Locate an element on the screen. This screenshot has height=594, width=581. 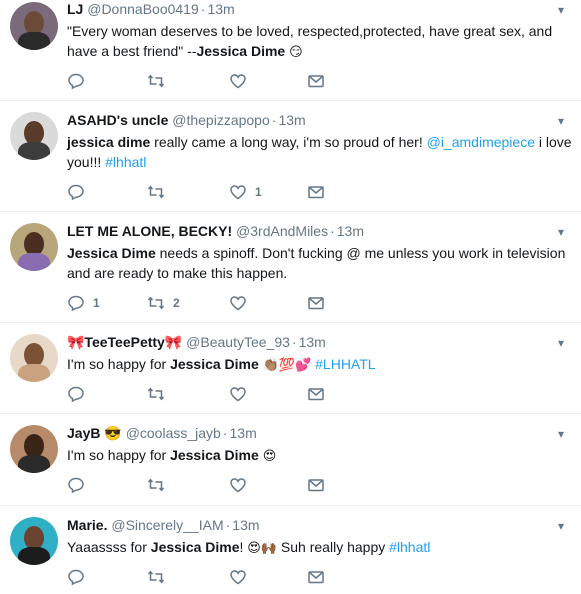
display-name: 🎀TeeTeePetty🎀 is located at coordinates (124, 342).